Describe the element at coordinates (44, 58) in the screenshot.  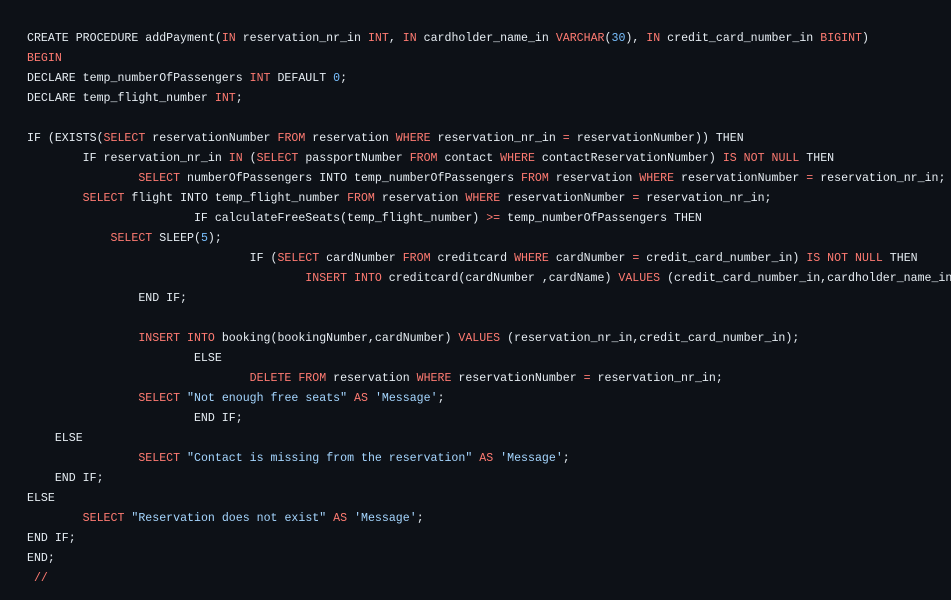
I see `code-token-keyword: BEGIN` at that location.